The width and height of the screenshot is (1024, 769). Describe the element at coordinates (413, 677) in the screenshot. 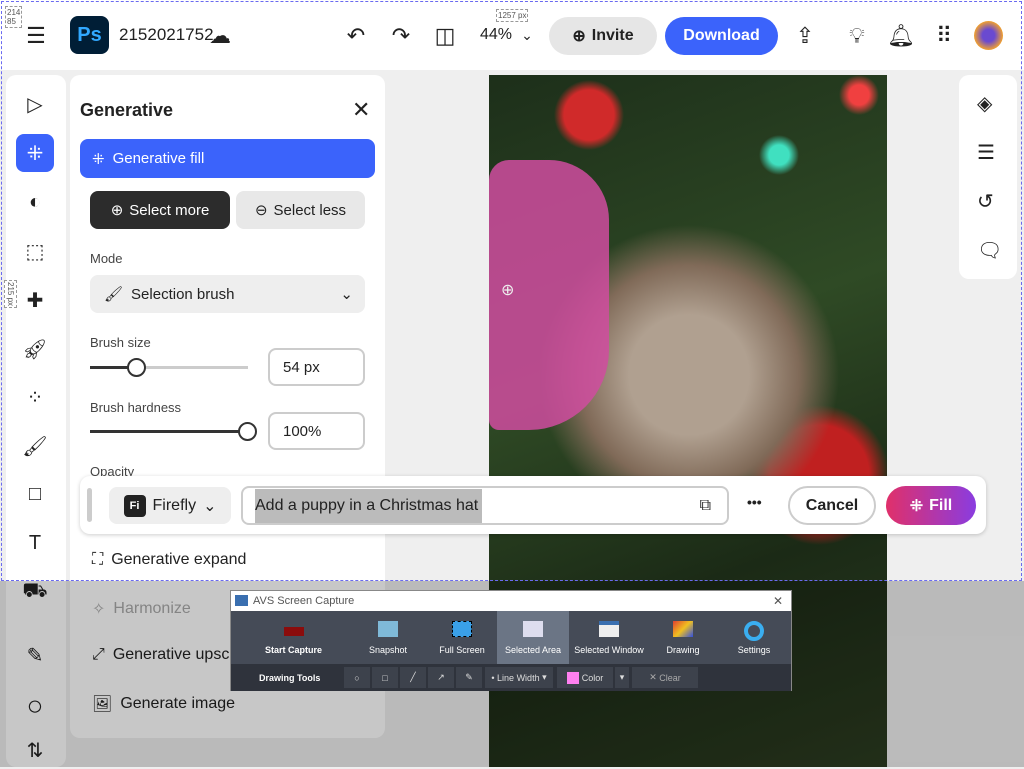

I see `line-tool-icon: ╱` at that location.